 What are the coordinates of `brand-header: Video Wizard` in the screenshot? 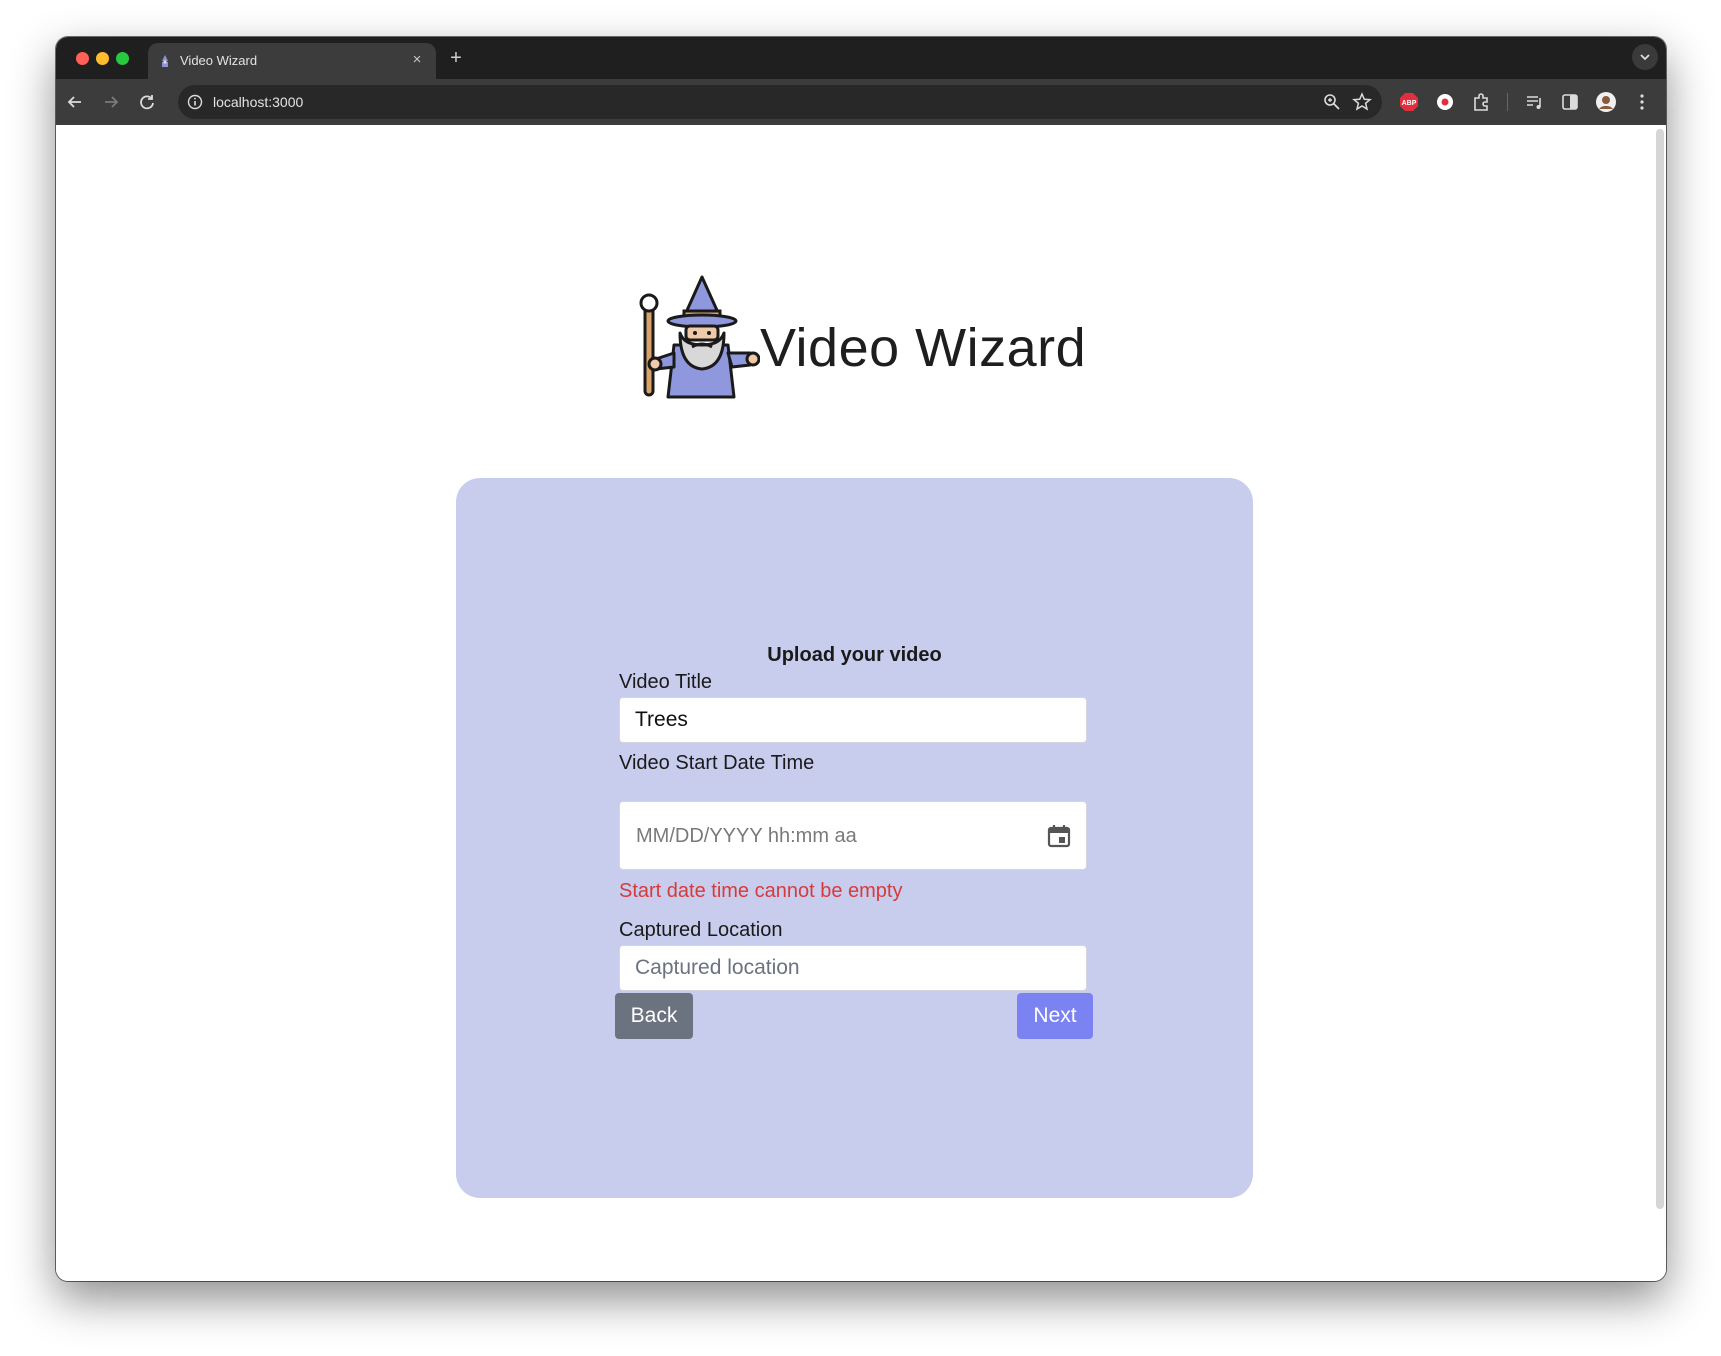 It's located at (874, 338).